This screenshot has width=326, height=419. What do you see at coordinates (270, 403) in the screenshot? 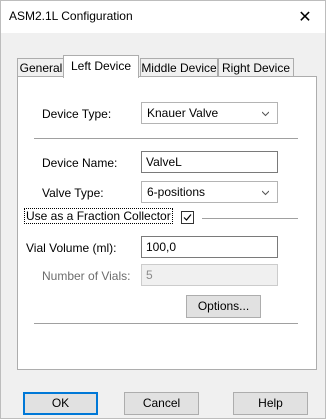
I see `help-button: Help` at bounding box center [270, 403].